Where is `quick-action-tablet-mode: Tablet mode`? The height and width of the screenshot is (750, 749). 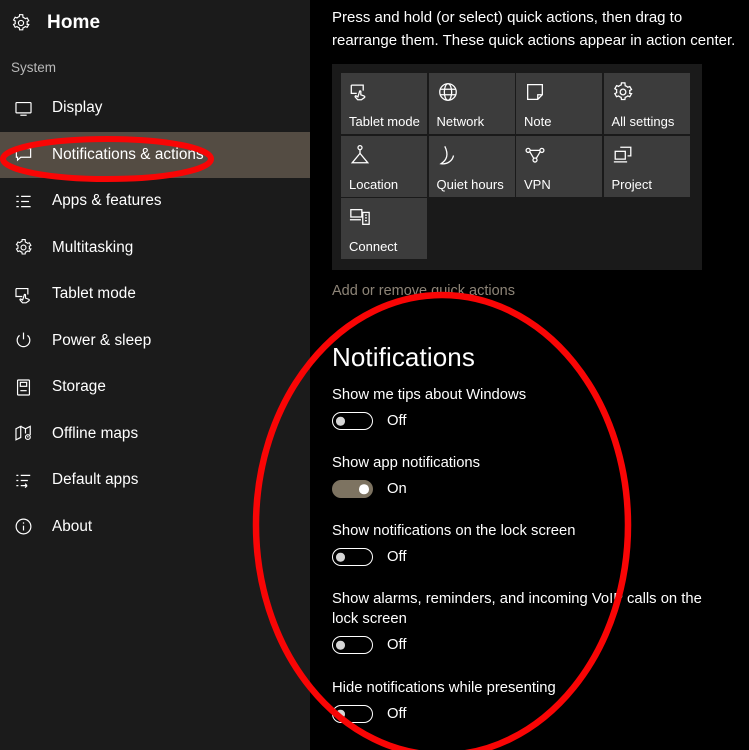
quick-action-tablet-mode: Tablet mode is located at coordinates (384, 103).